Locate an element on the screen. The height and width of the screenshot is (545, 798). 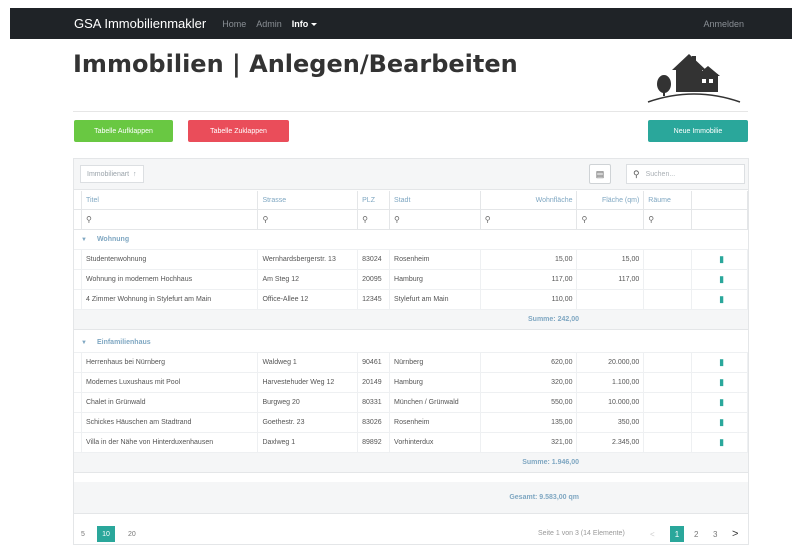
page-1-button: 1 is located at coordinates (677, 534).